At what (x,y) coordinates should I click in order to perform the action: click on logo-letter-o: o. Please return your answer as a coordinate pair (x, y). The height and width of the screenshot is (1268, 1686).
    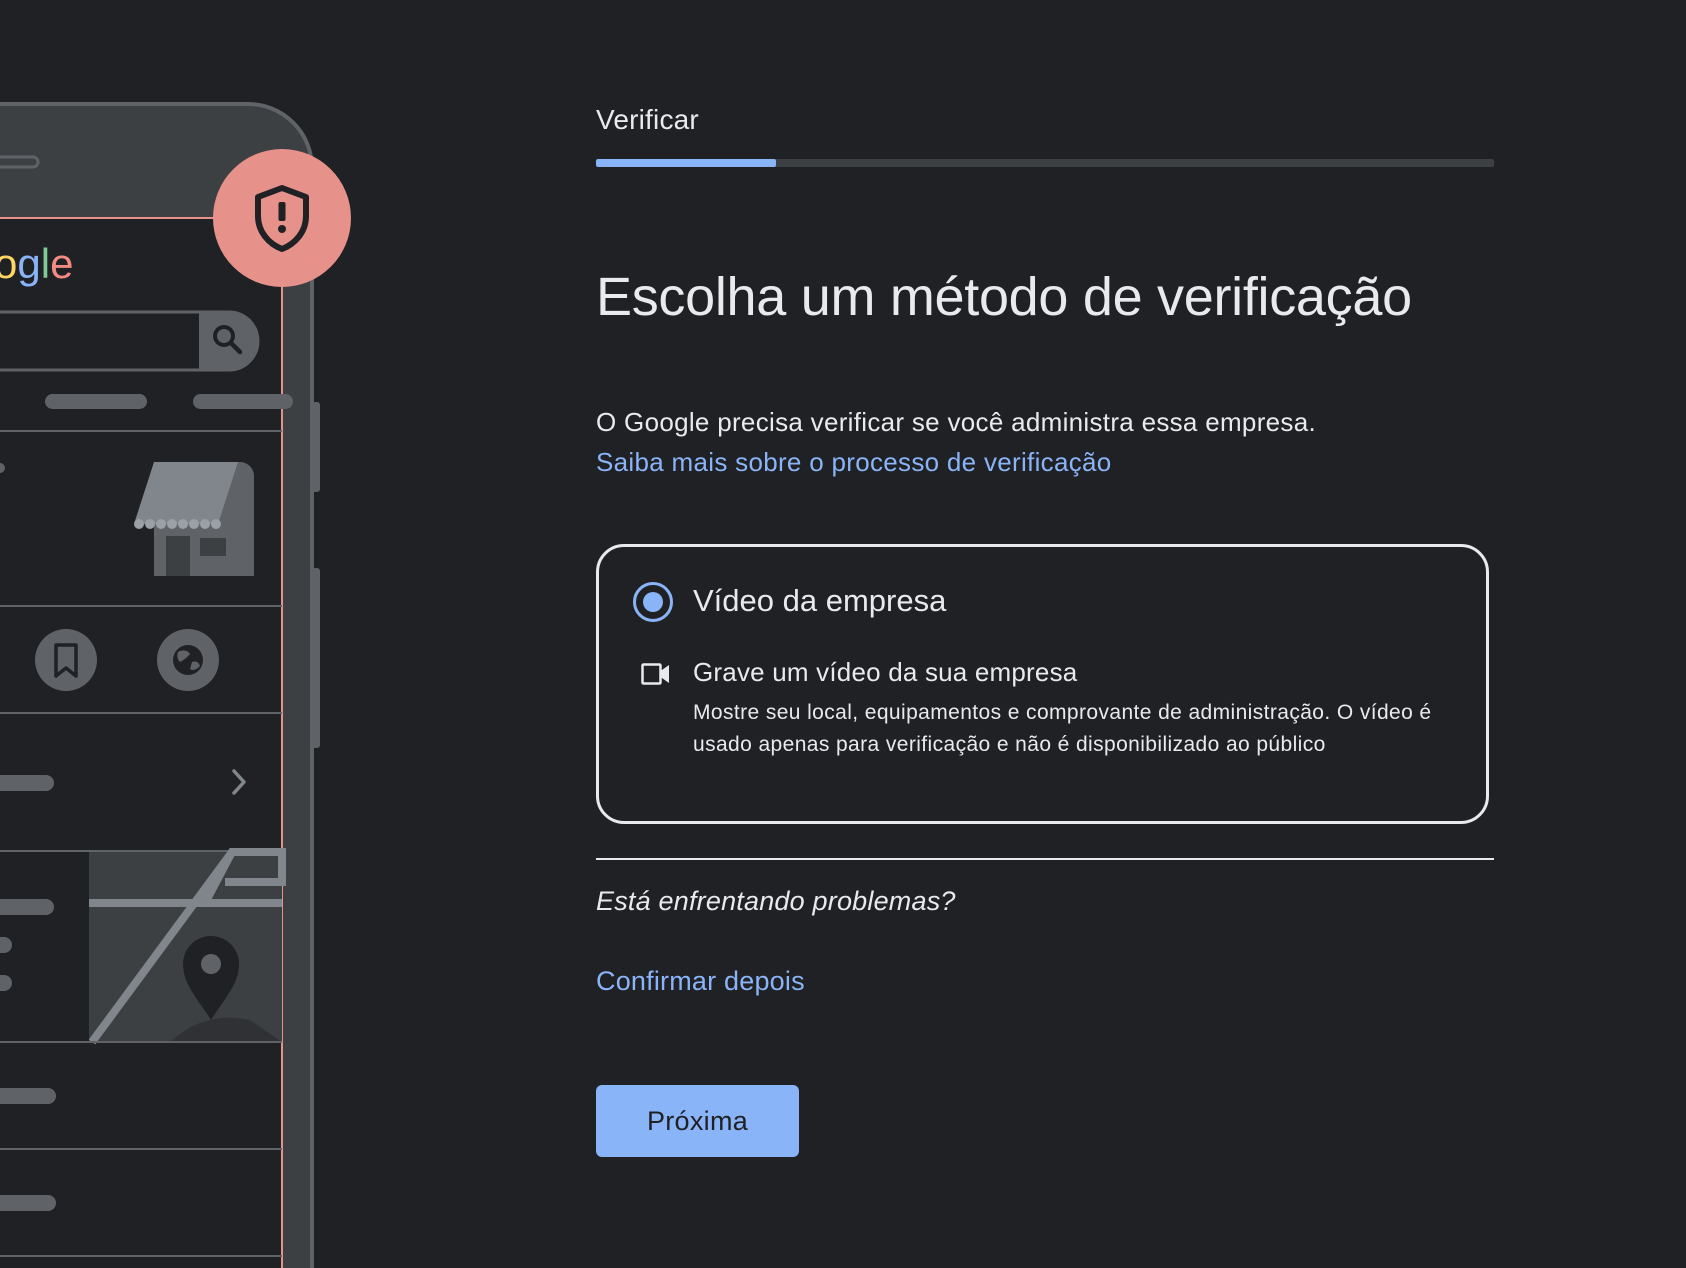
    Looking at the image, I should click on (8, 263).